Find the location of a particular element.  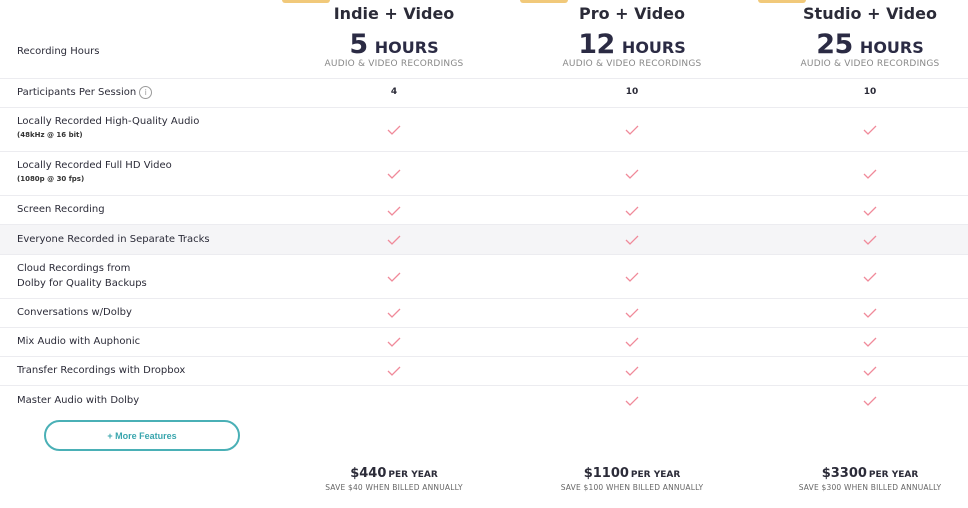

price-value: $1100 PER YEAR is located at coordinates (632, 473).